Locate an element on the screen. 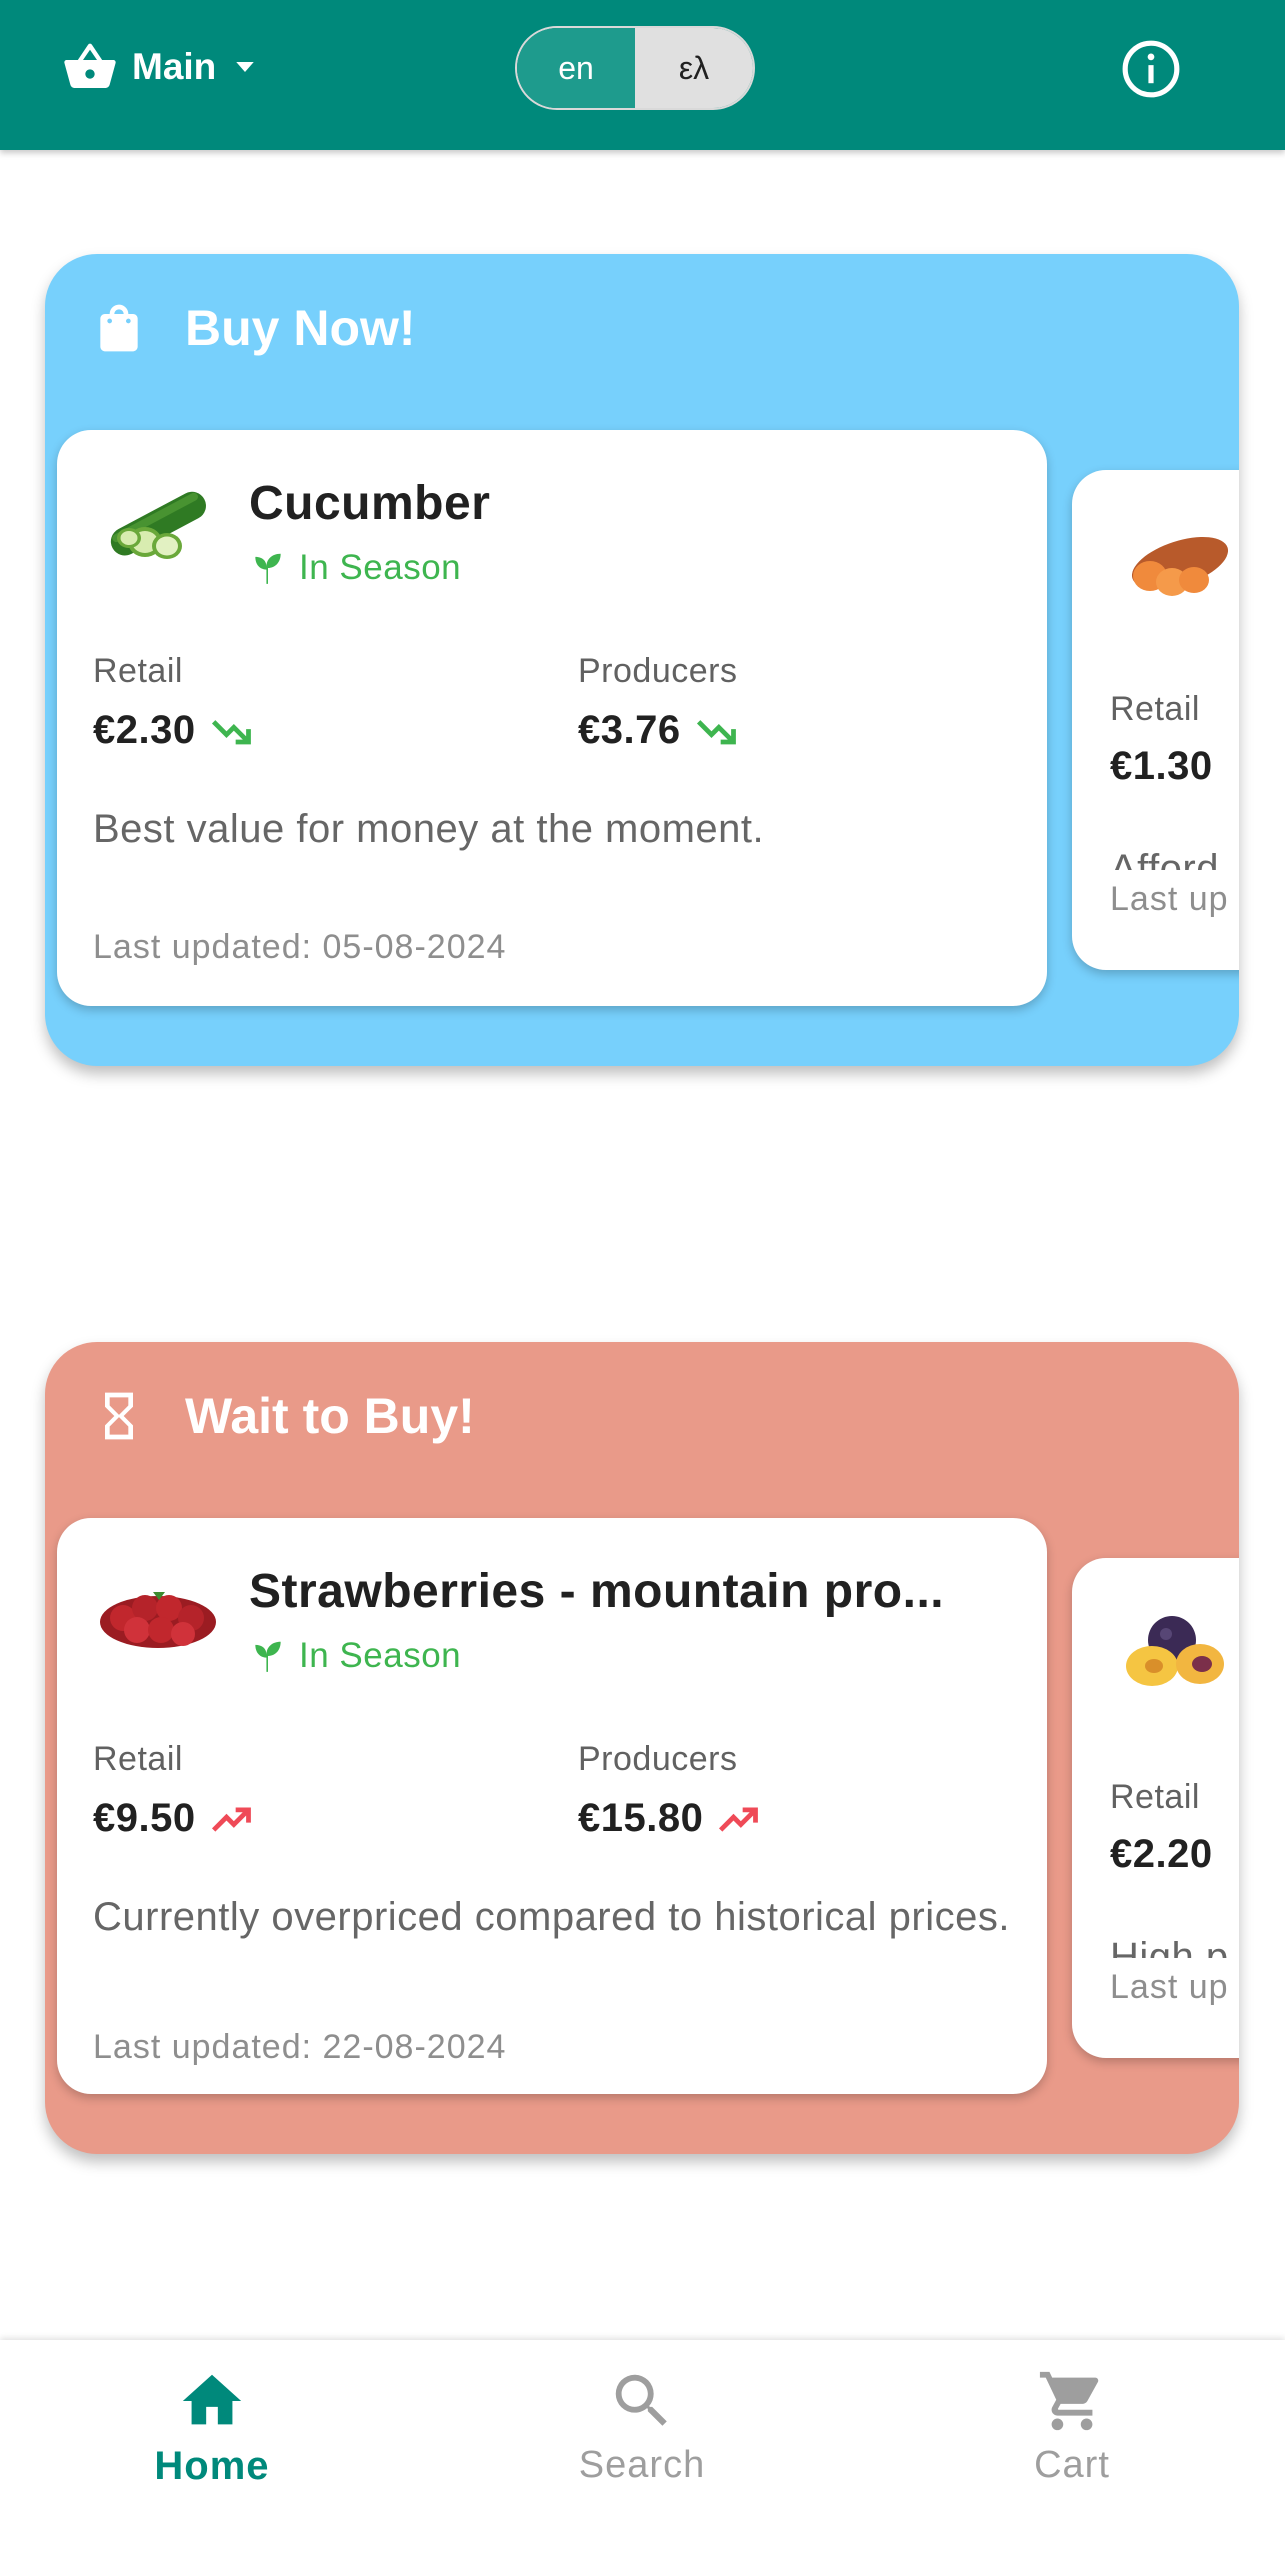 This screenshot has height=2571, width=1285. shopping-bag-icon is located at coordinates (119, 328).